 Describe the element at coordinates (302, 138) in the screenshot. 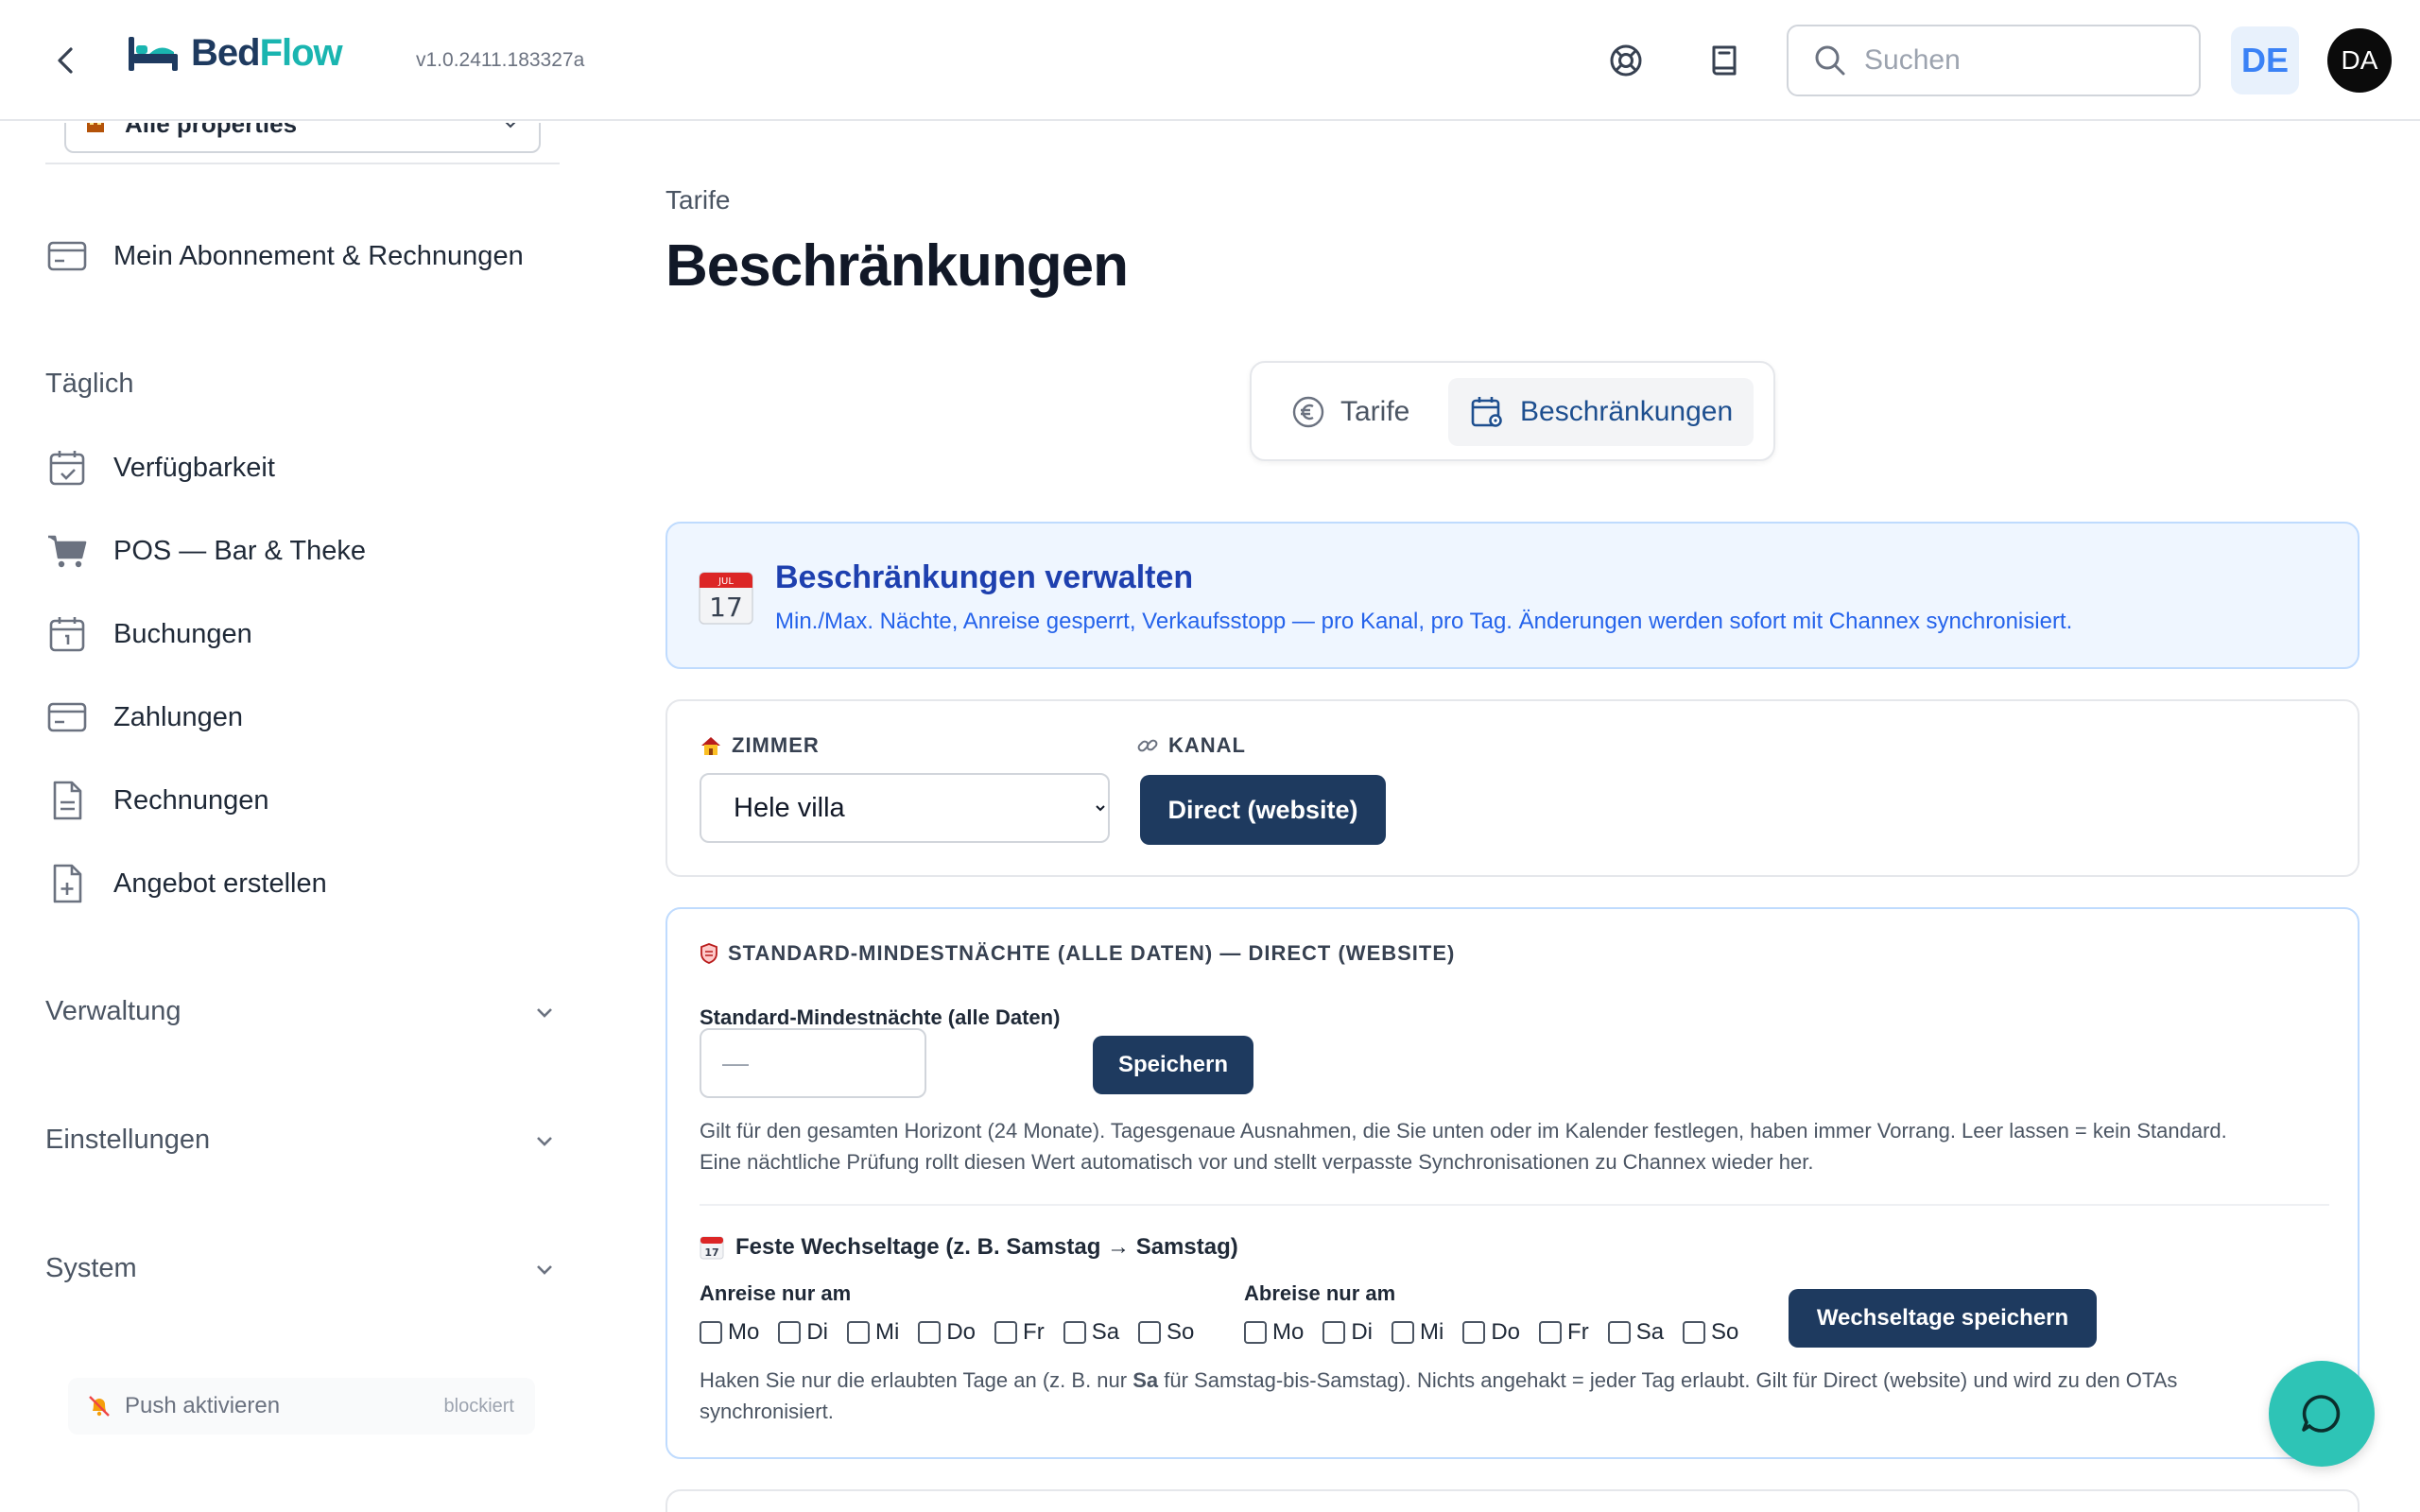

I see `property-select: Alle properties` at that location.